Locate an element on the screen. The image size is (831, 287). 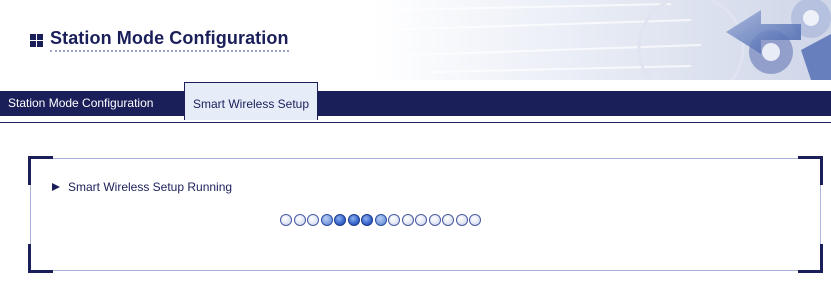
status-row: Smart Wireless Setup Running is located at coordinates (142, 187).